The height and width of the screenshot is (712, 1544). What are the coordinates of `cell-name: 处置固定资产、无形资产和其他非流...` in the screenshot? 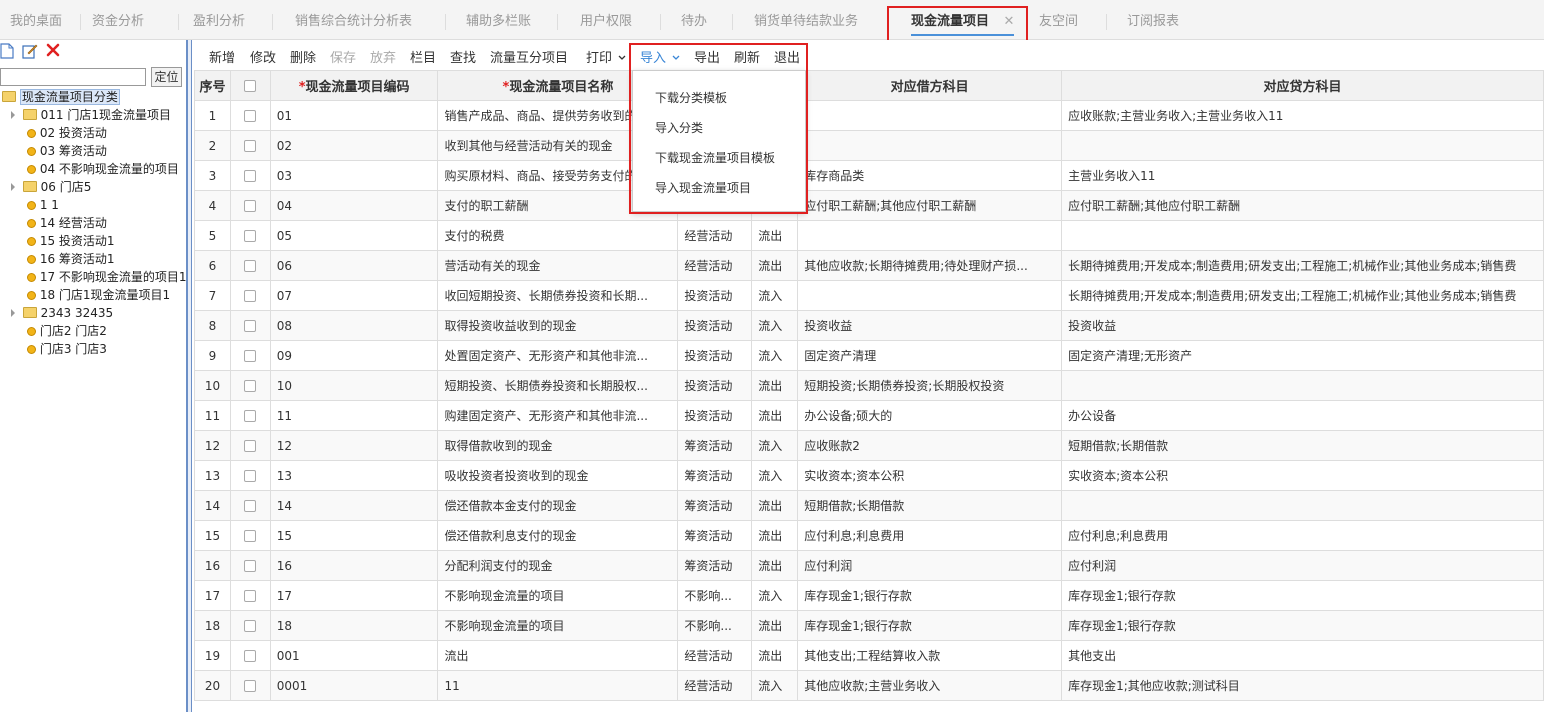 It's located at (558, 355).